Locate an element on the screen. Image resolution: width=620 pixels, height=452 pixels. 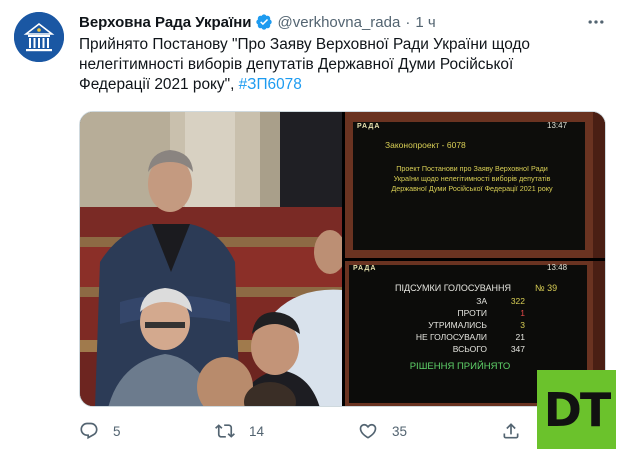
retweet-button: 14 is located at coordinates (239, 431).